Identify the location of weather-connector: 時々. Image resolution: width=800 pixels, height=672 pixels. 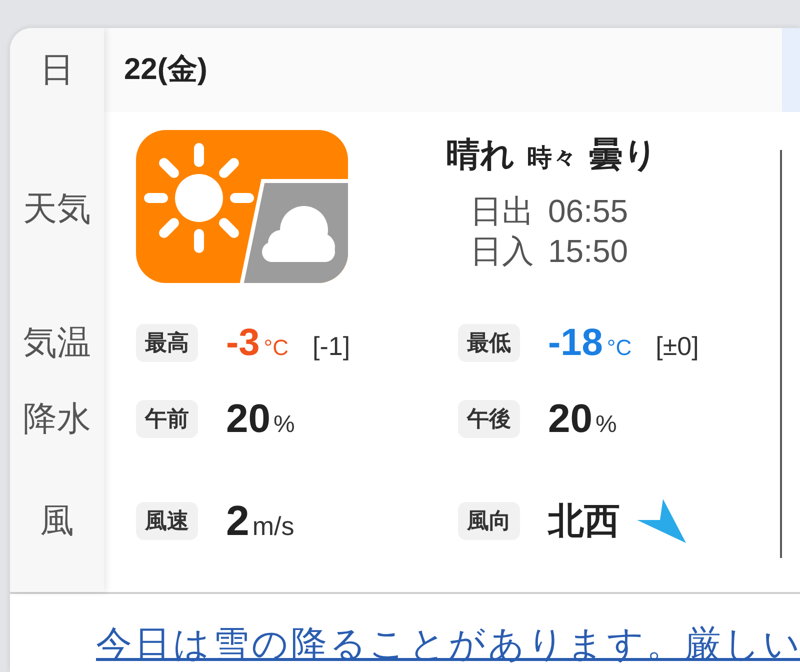
(552, 158).